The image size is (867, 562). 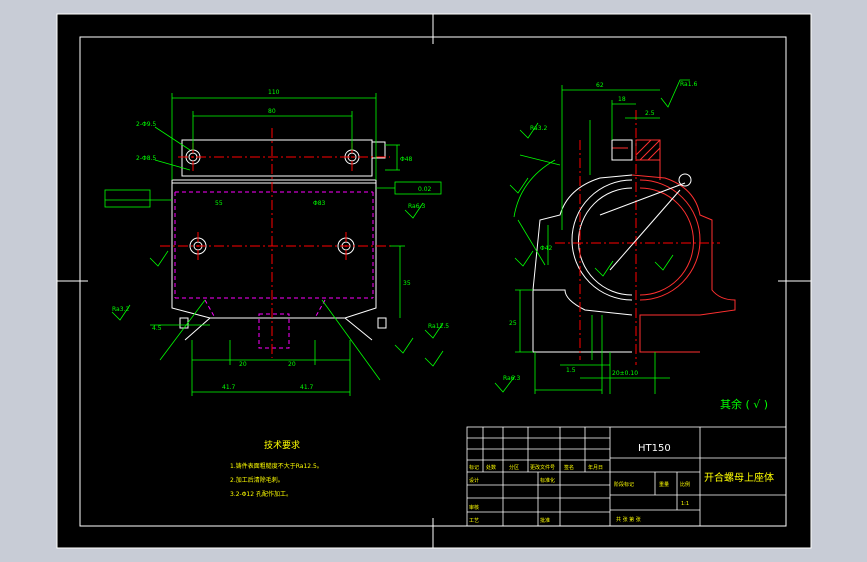 I want to click on part-name-text: 开合螺母上座体, so click(x=739, y=477).